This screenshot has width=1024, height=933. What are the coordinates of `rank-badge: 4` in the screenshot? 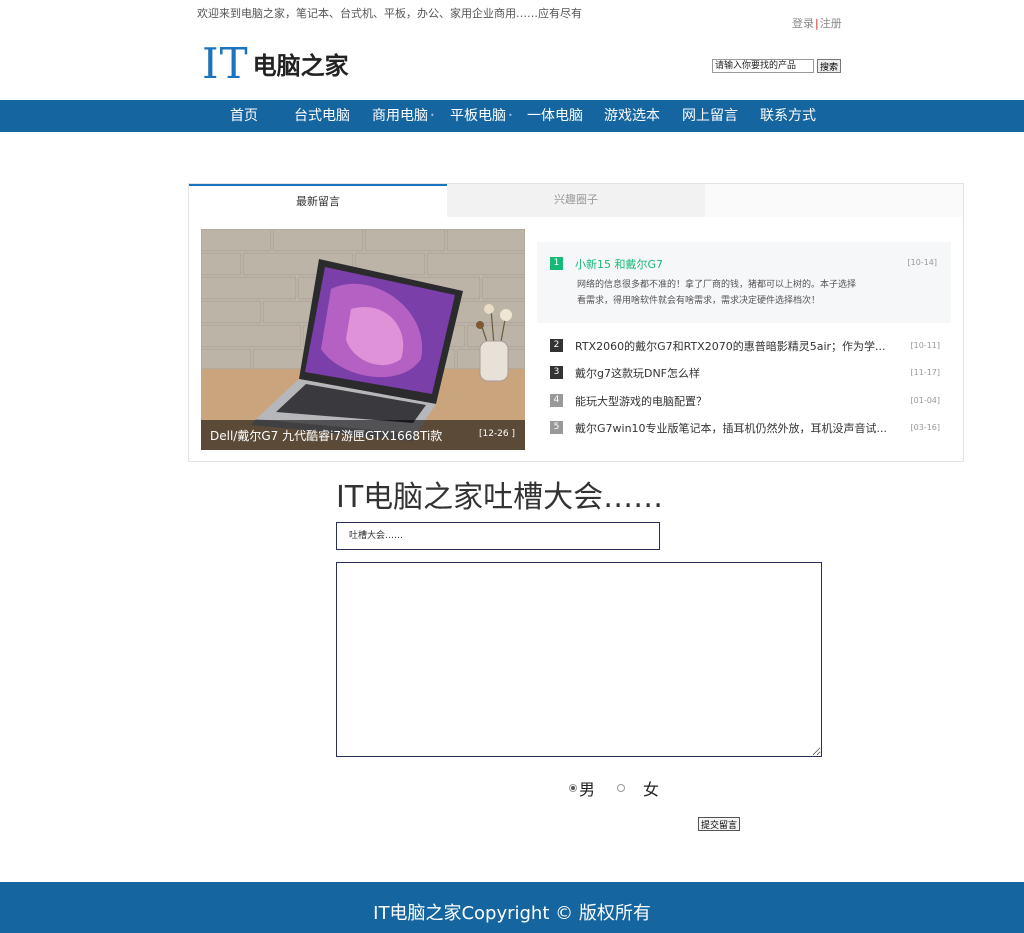 It's located at (556, 400).